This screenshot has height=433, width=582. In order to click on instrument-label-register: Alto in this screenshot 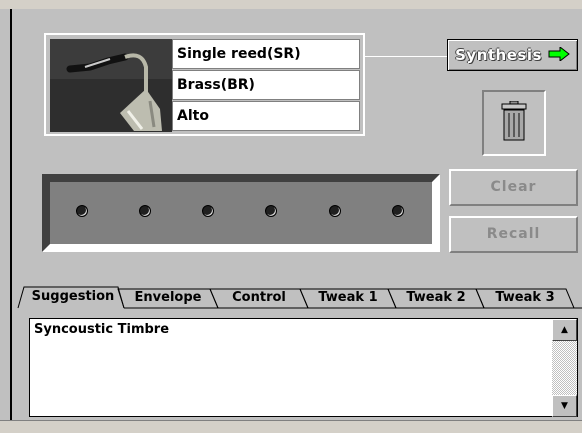, I will do `click(266, 116)`.